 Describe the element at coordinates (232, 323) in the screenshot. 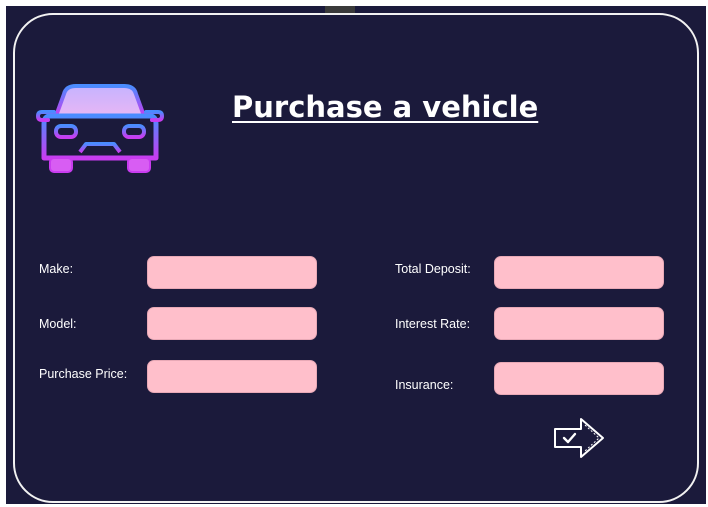

I see `model-field` at that location.